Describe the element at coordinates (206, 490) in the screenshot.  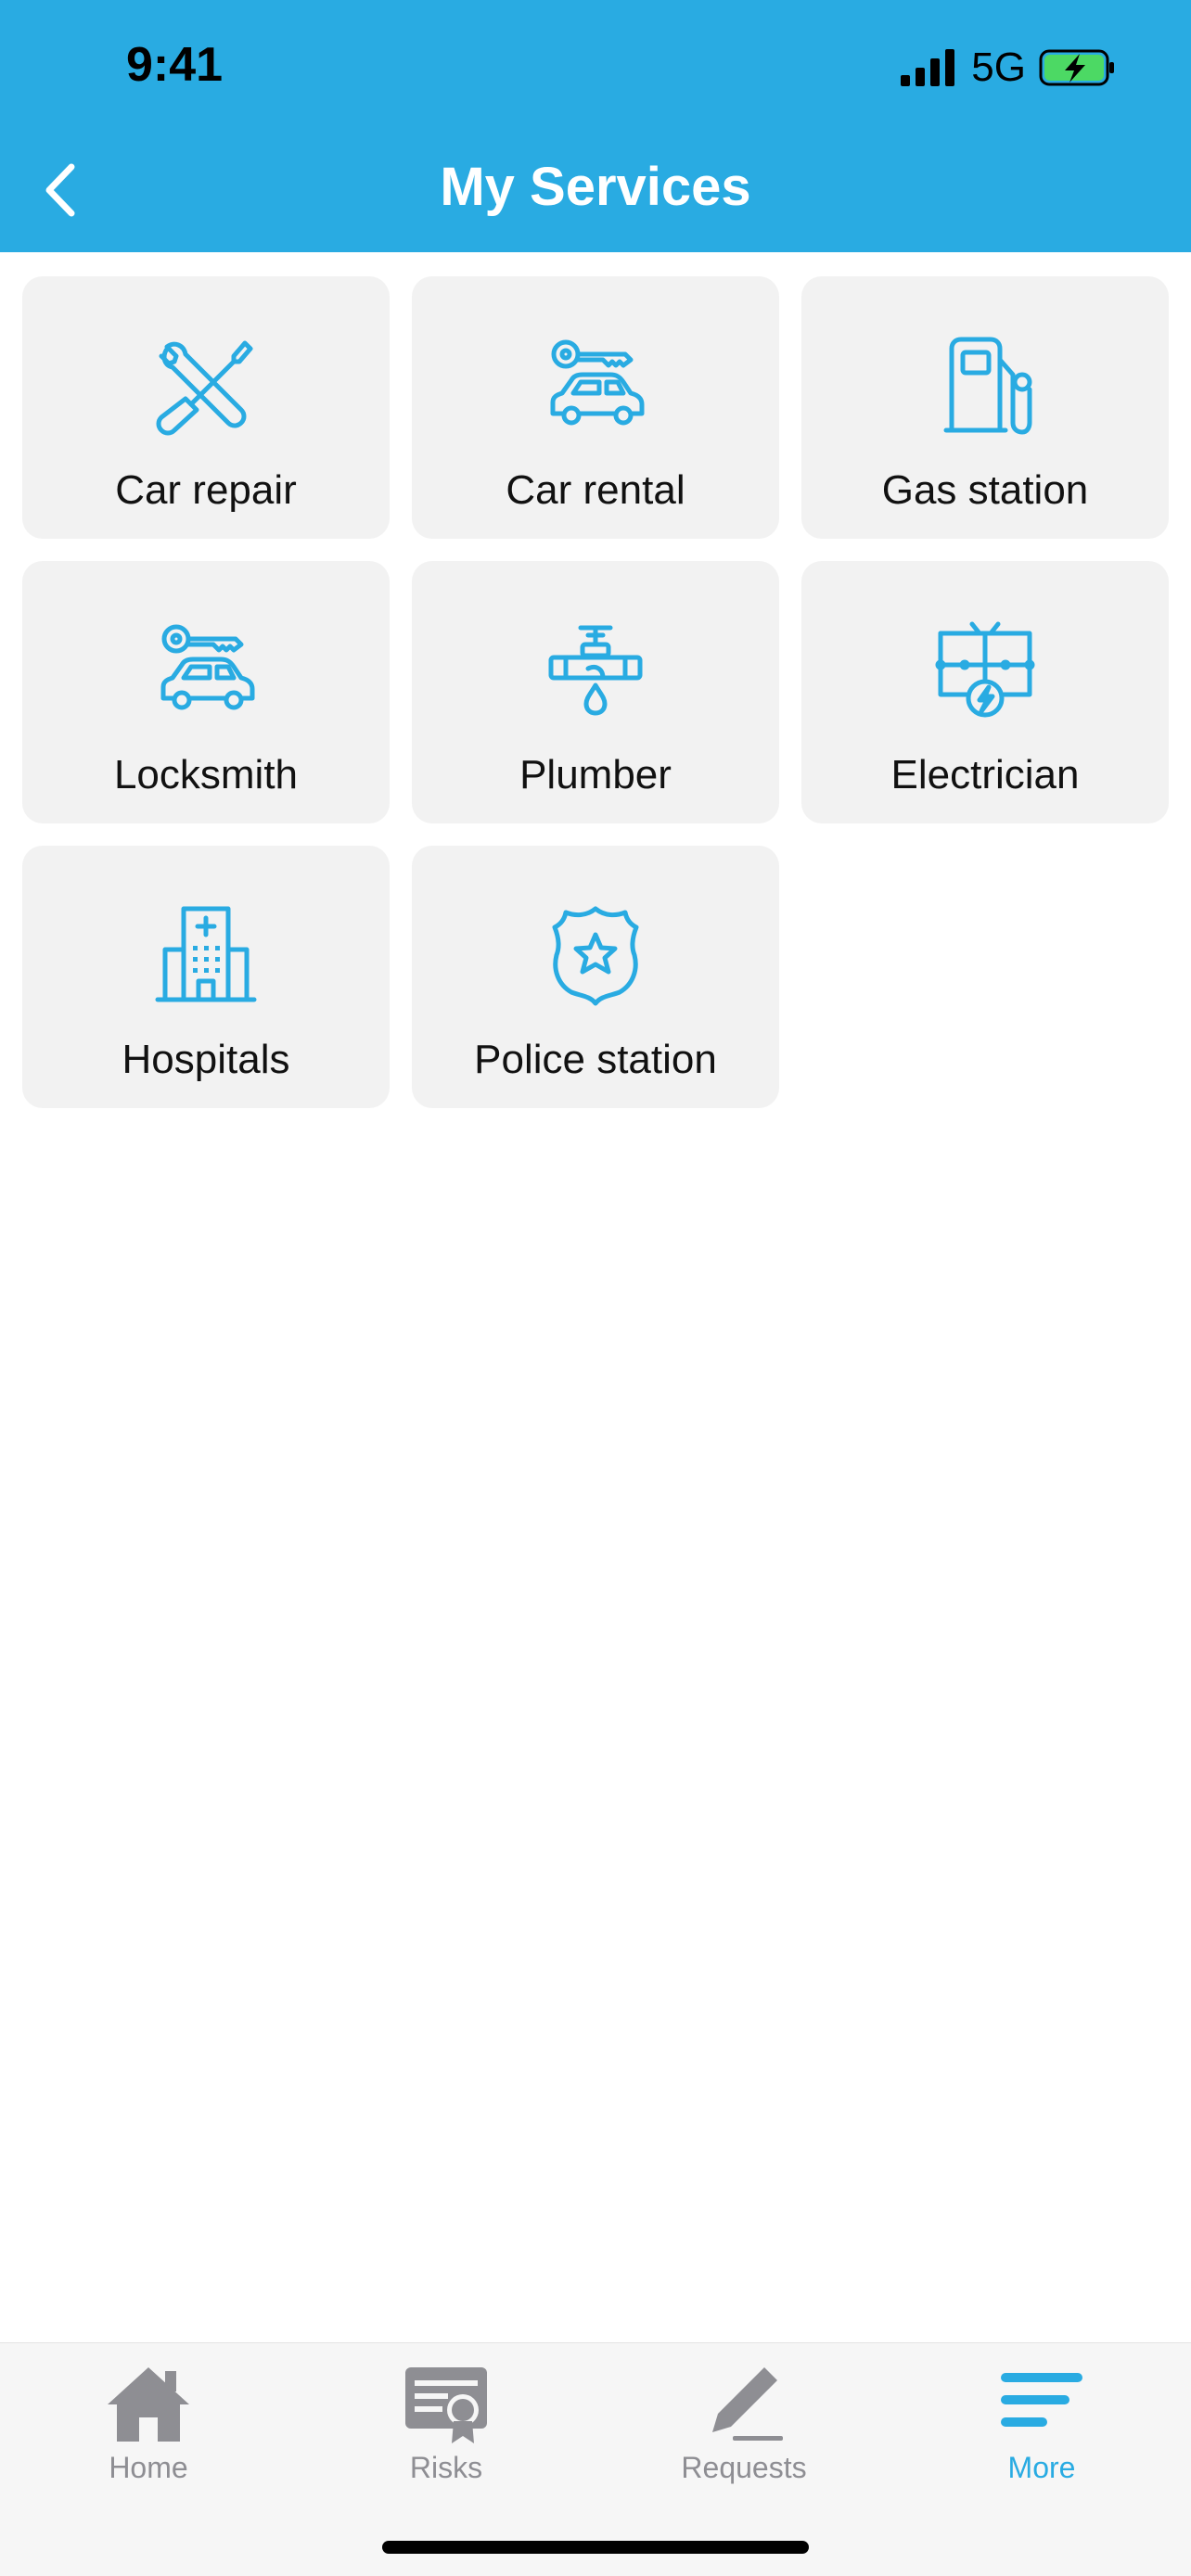
I see `service-label: Car repair` at that location.